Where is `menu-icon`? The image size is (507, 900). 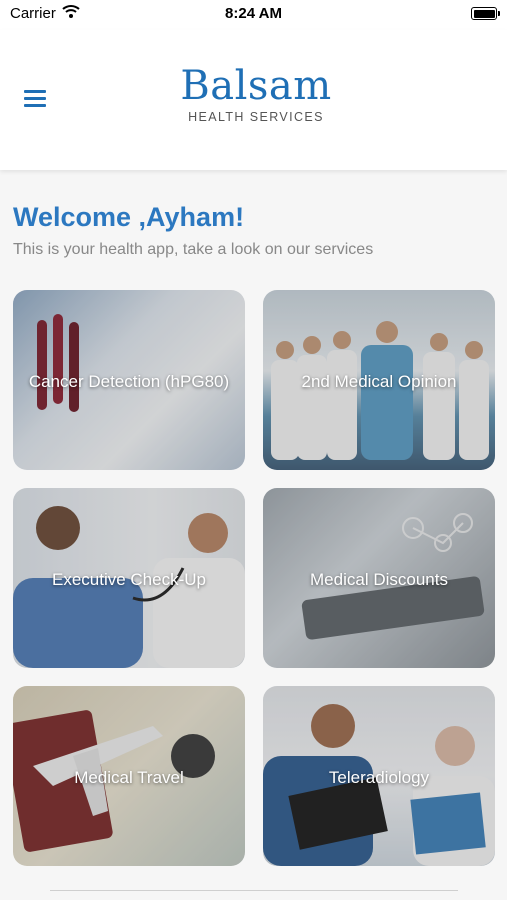
menu-icon is located at coordinates (35, 99).